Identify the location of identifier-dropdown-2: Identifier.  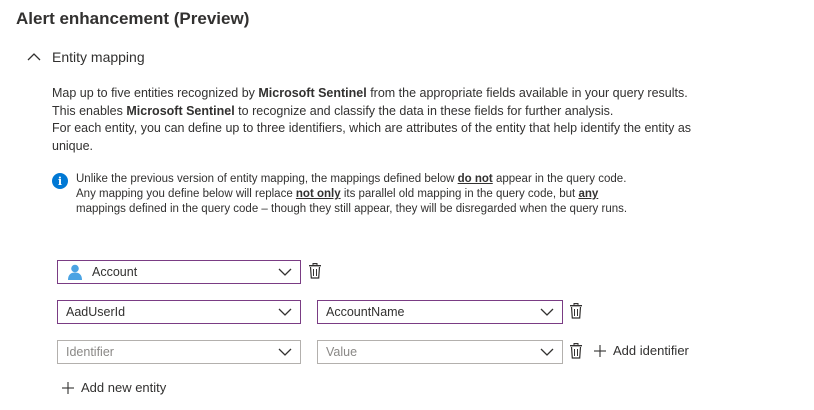
(179, 352).